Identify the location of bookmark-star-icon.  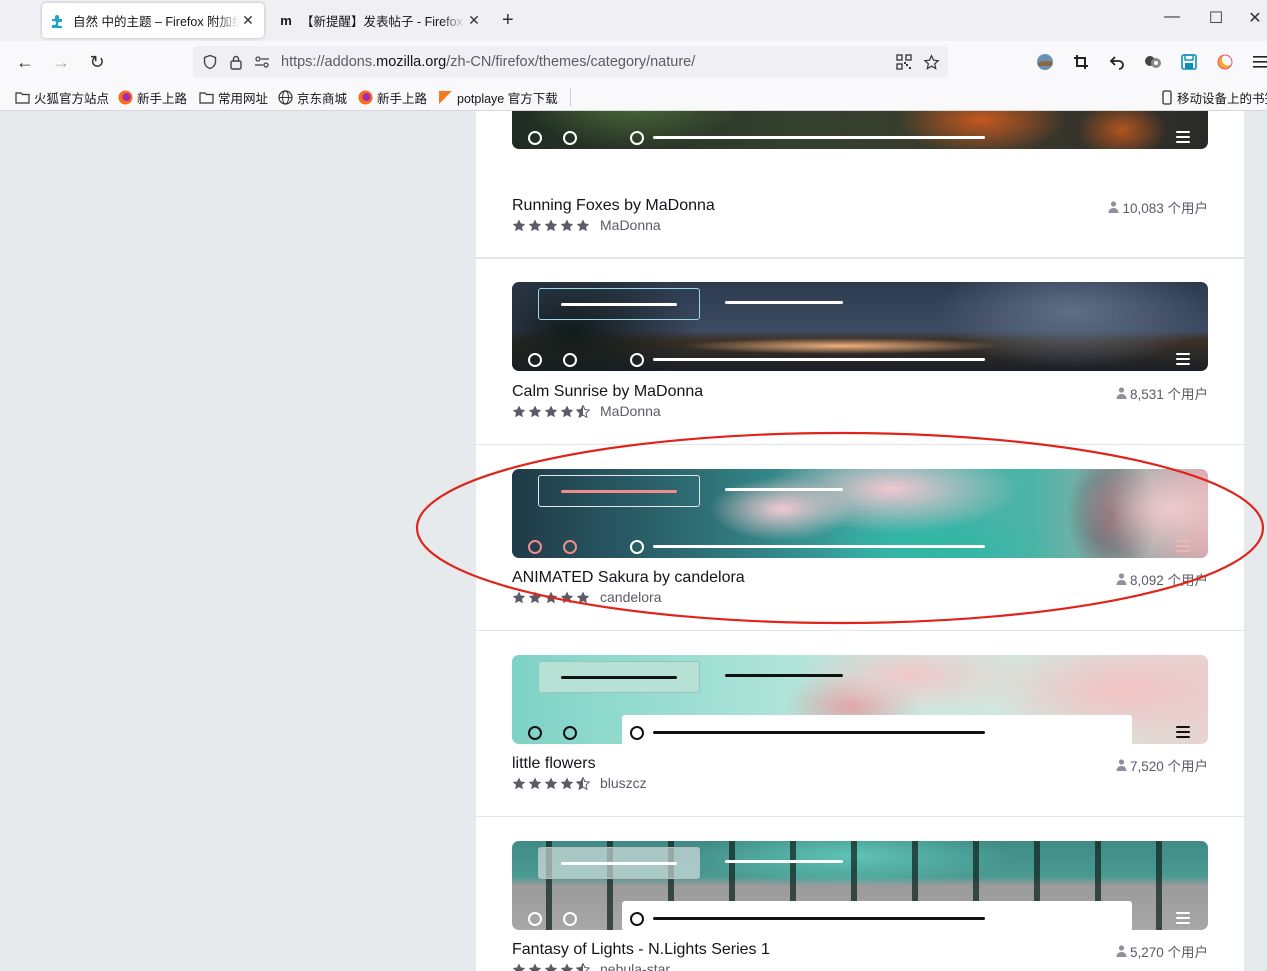
(931, 62).